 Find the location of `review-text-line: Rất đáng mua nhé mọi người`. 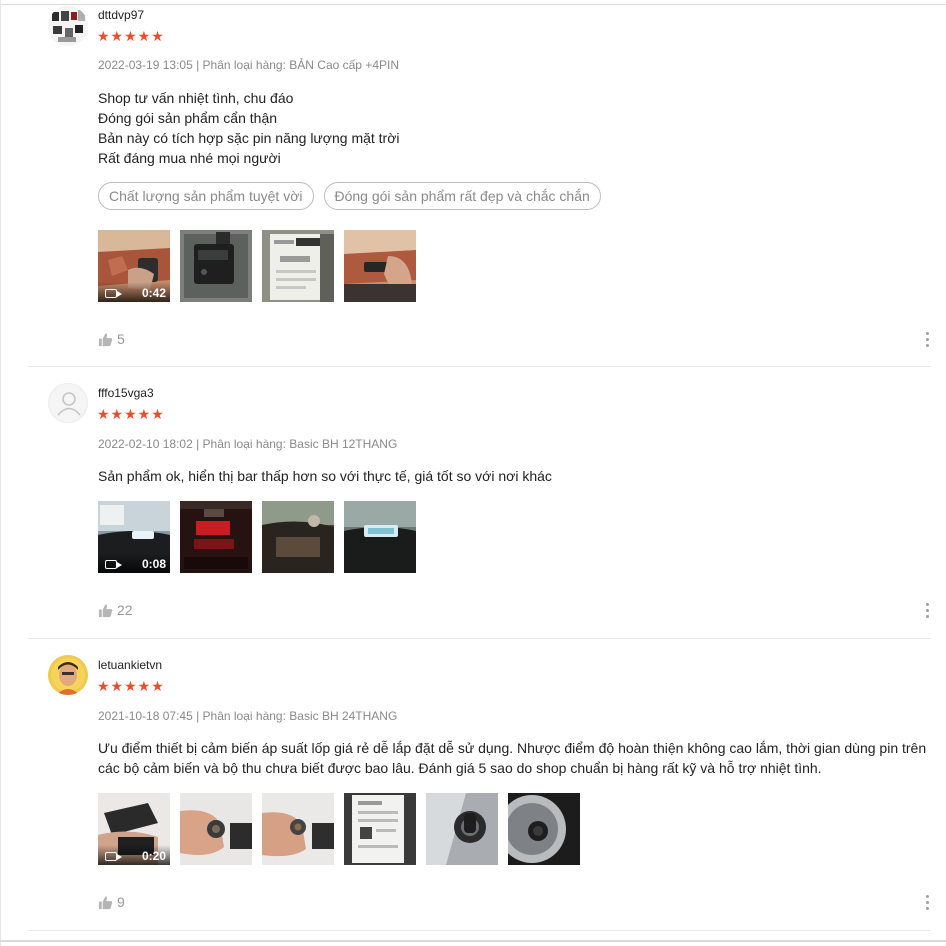

review-text-line: Rất đáng mua nhé mọi người is located at coordinates (189, 158).